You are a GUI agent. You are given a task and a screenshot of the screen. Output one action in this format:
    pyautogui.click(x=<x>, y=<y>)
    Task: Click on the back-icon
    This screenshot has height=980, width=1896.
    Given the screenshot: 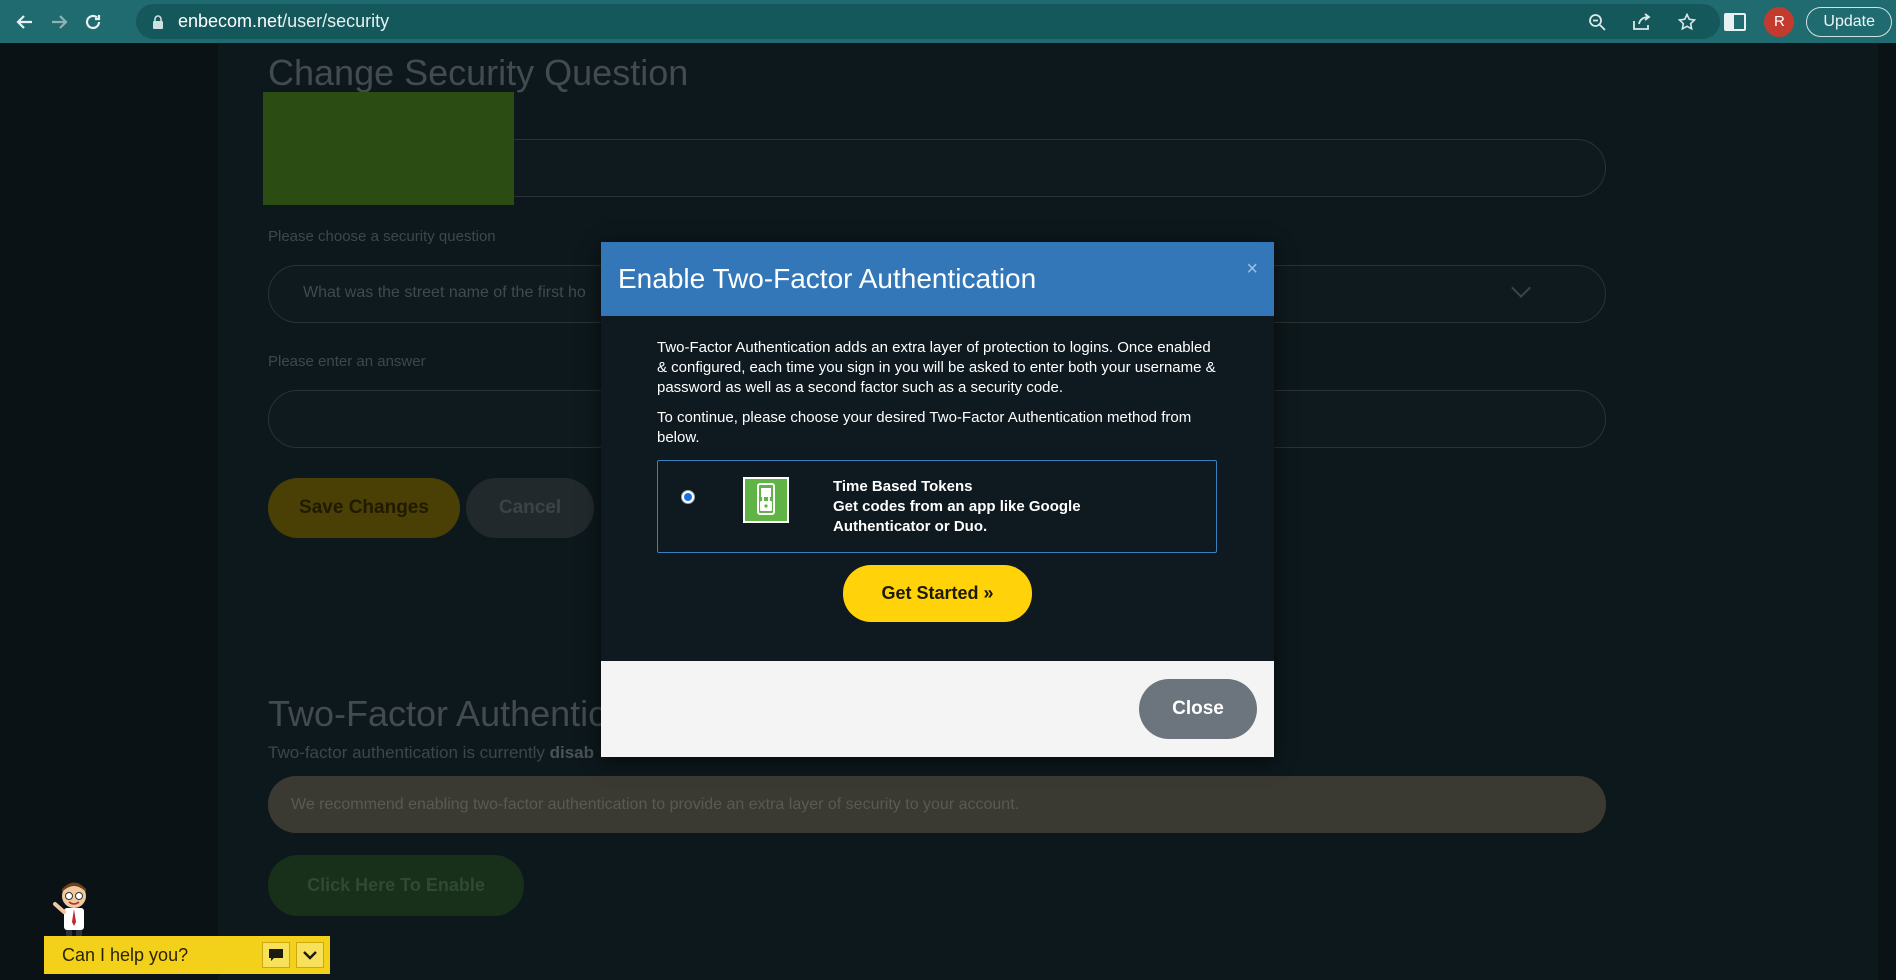 What is the action you would take?
    pyautogui.click(x=25, y=22)
    